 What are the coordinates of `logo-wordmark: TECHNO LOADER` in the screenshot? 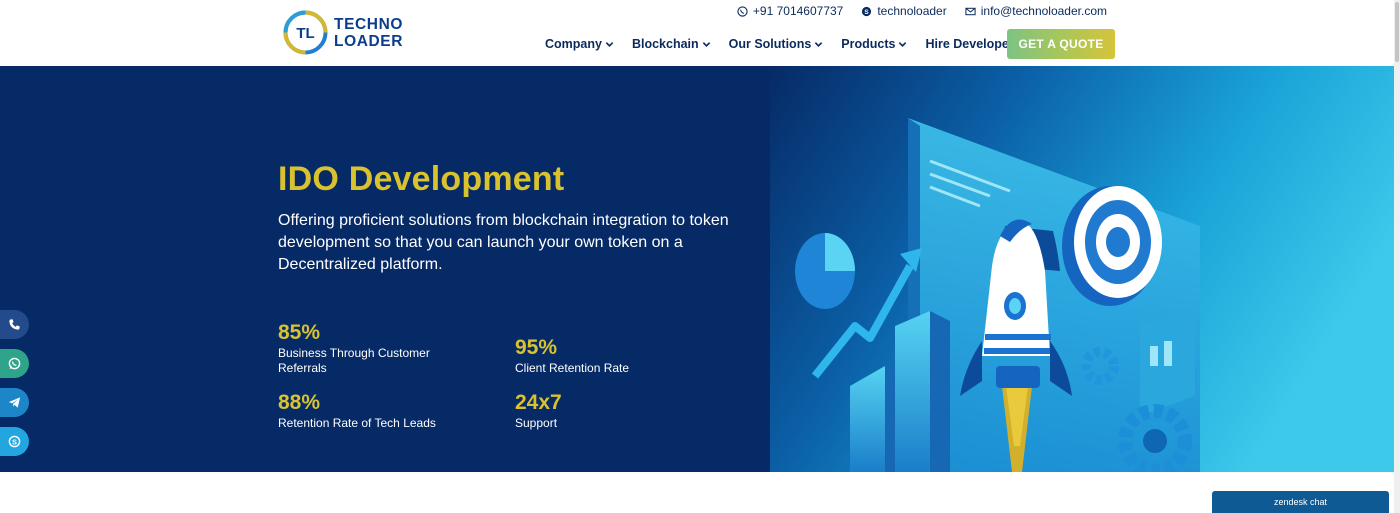 It's located at (368, 33).